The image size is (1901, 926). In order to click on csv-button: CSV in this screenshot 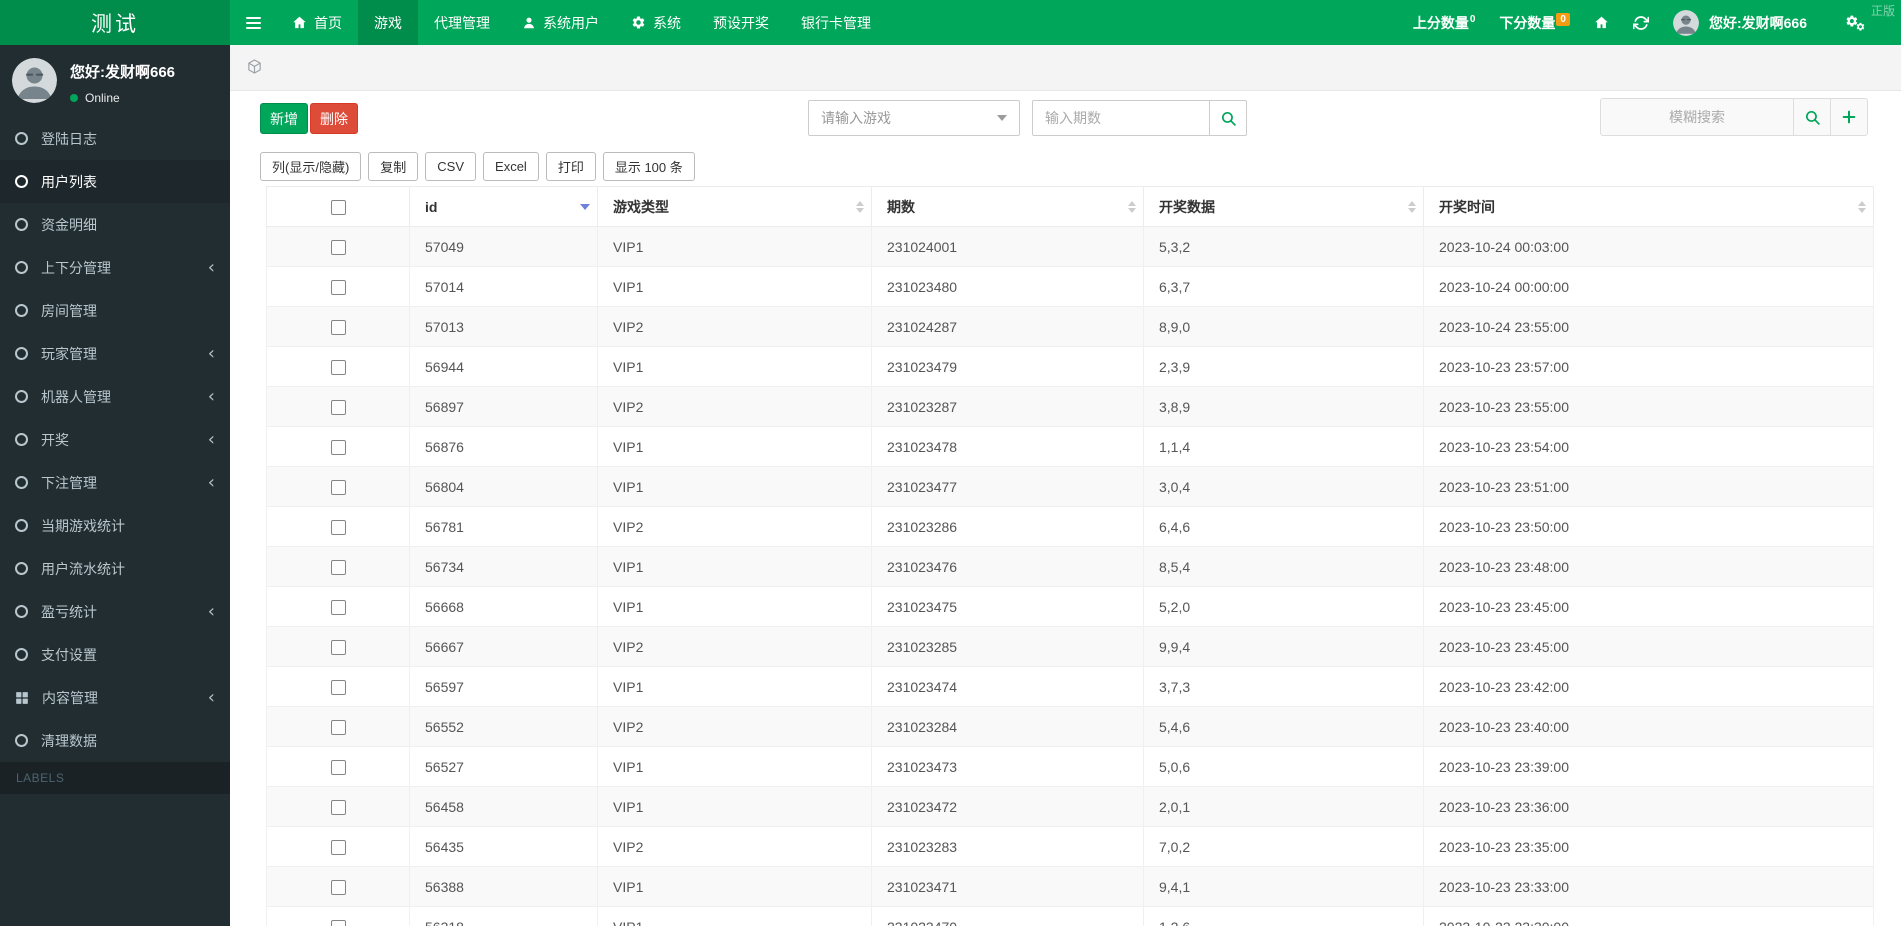, I will do `click(451, 166)`.